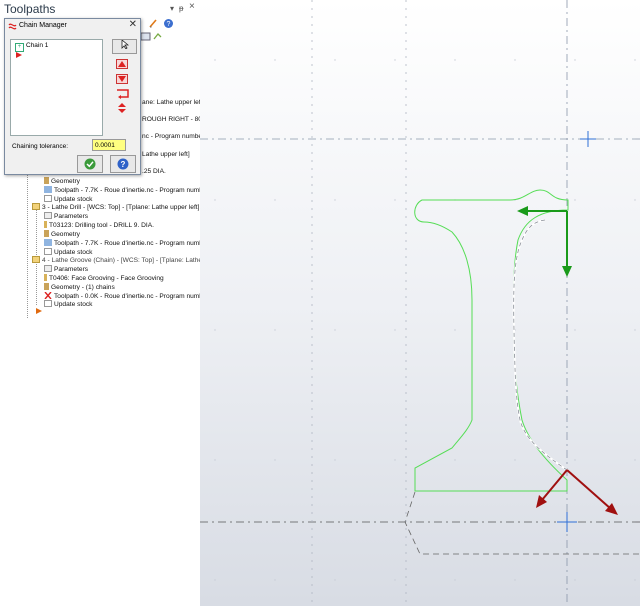 Image resolution: width=640 pixels, height=606 pixels. What do you see at coordinates (30, 9) in the screenshot?
I see `panel-title: Toolpaths` at bounding box center [30, 9].